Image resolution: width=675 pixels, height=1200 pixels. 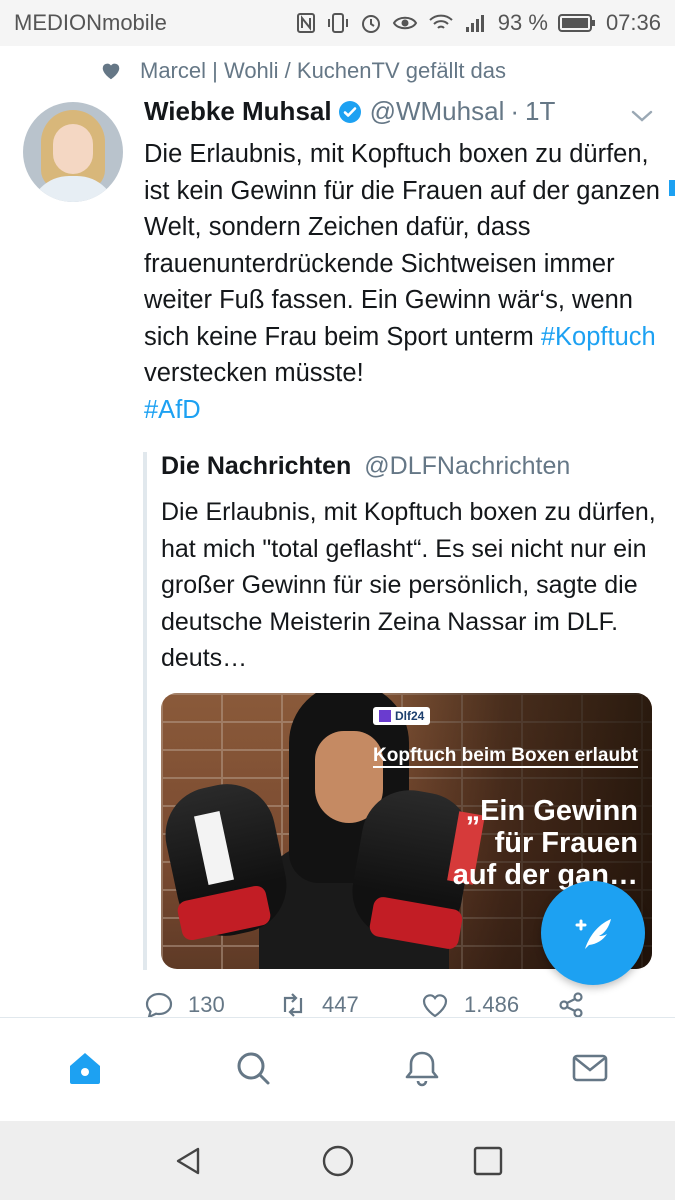 I want to click on media-headline: Kopftuch beim Boxen erlaubt, so click(x=505, y=756).